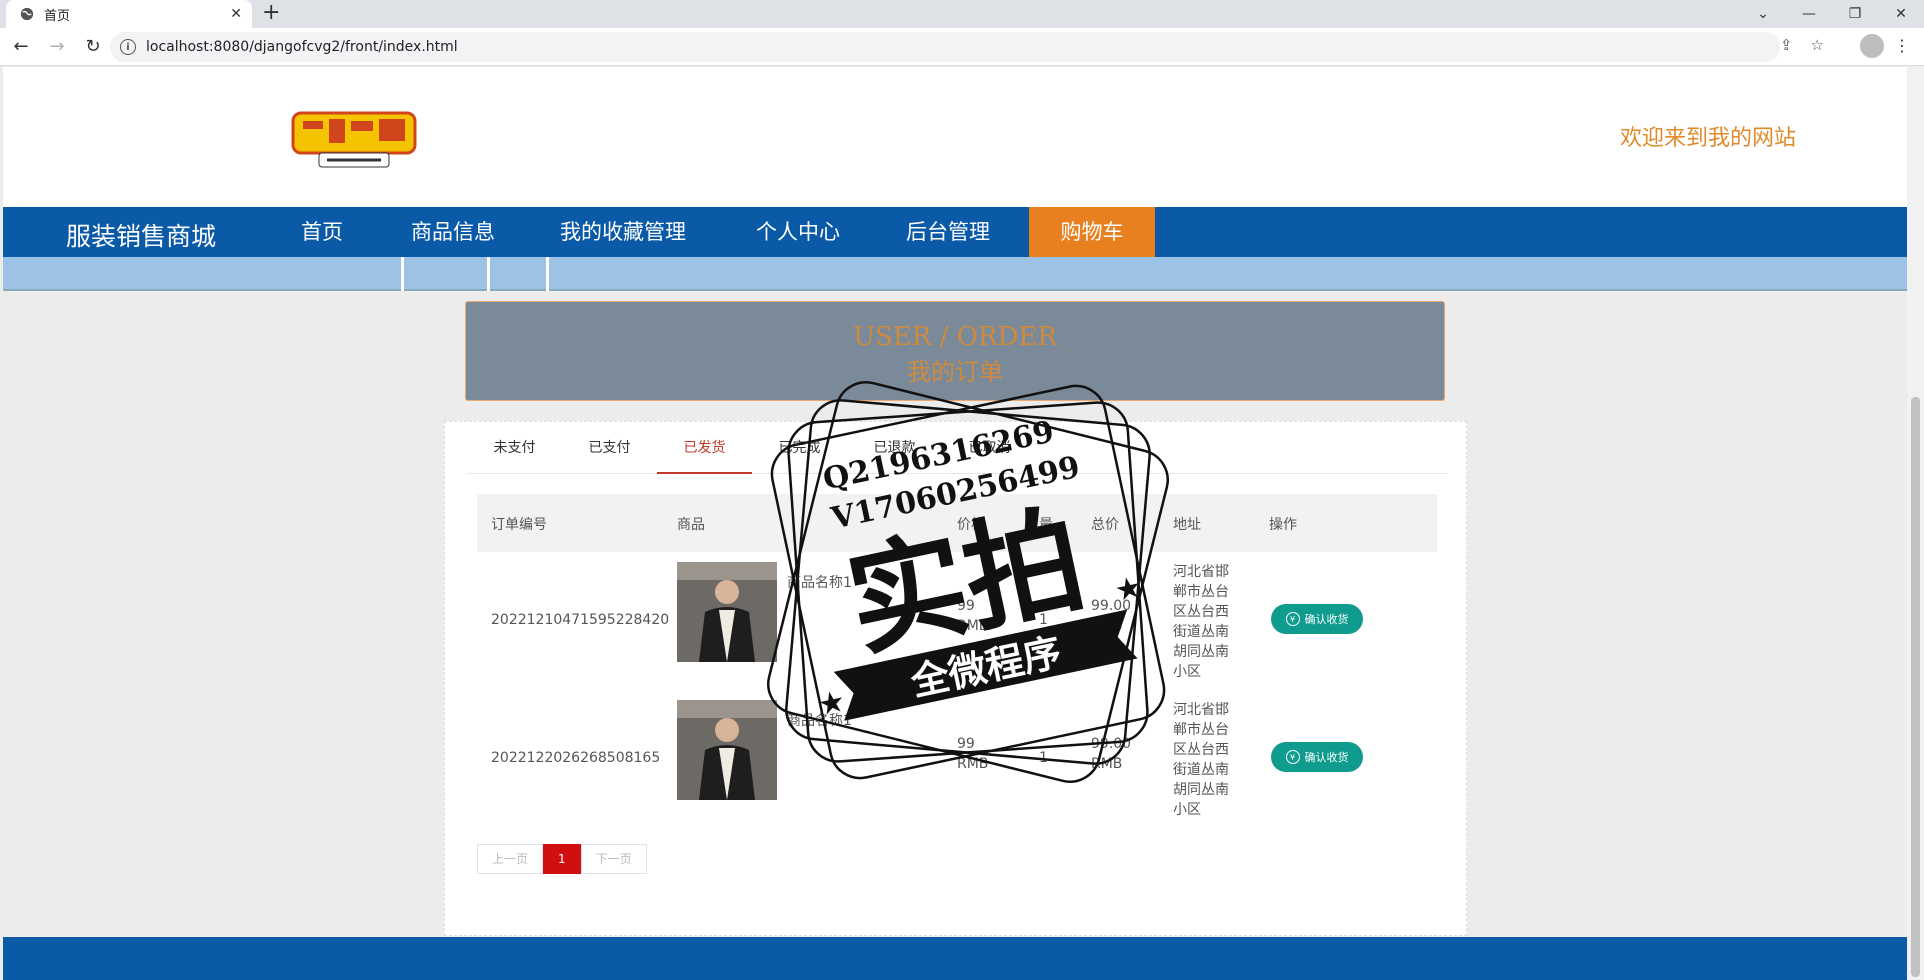 The width and height of the screenshot is (1924, 980). What do you see at coordinates (1039, 525) in the screenshot?
I see `header-qty: 数量` at bounding box center [1039, 525].